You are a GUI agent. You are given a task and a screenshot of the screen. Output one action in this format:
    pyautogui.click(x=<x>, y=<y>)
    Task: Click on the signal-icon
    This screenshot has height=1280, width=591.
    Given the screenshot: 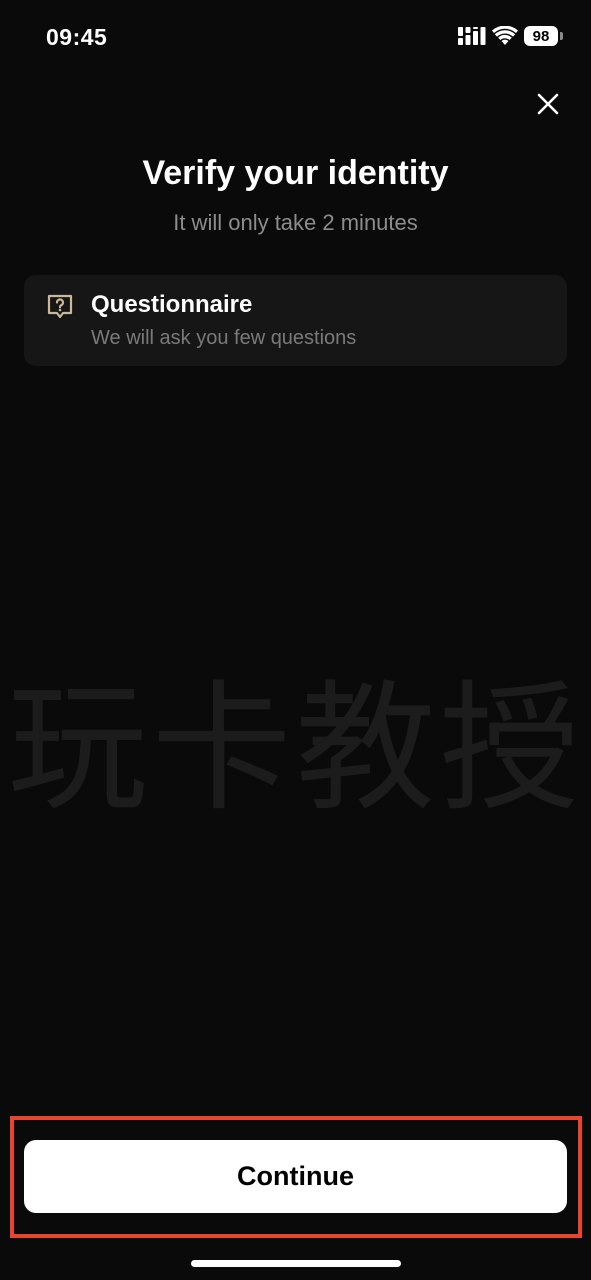 What is the action you would take?
    pyautogui.click(x=472, y=36)
    